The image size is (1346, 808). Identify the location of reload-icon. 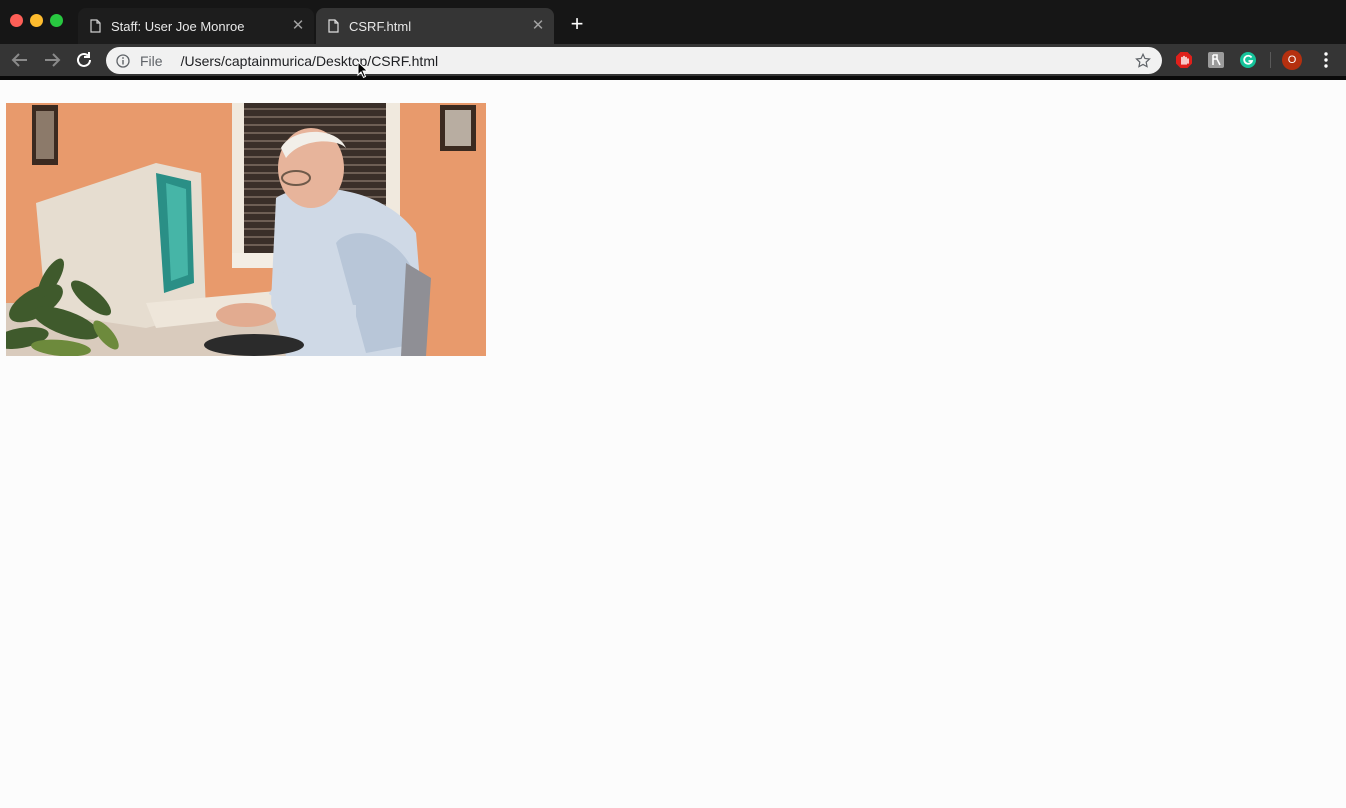
(84, 59).